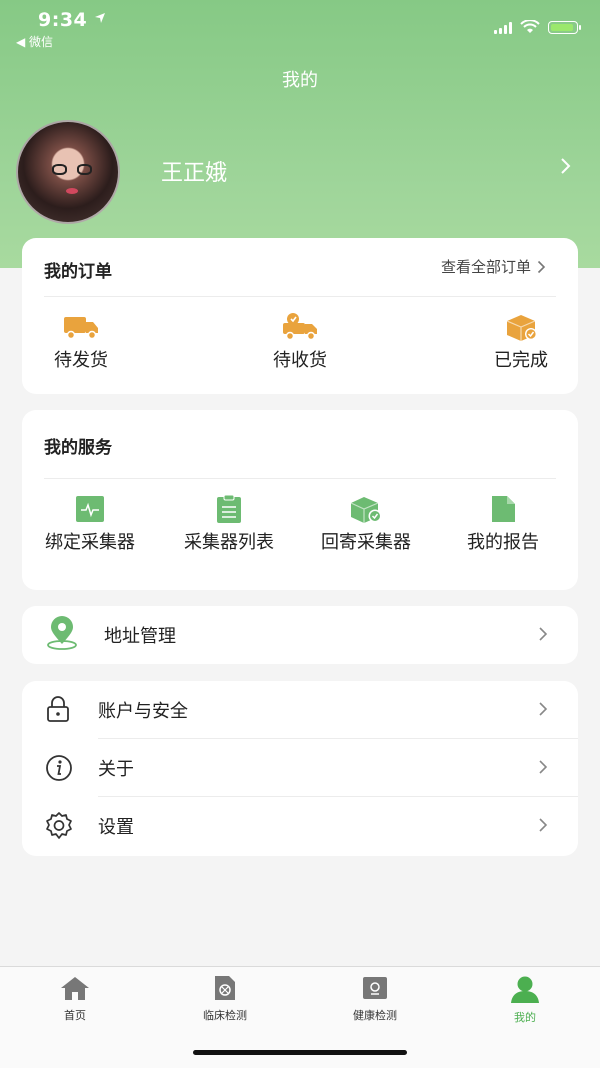 Image resolution: width=600 pixels, height=1068 pixels. What do you see at coordinates (81, 360) in the screenshot?
I see `order-pending-shipment-label: 待发货` at bounding box center [81, 360].